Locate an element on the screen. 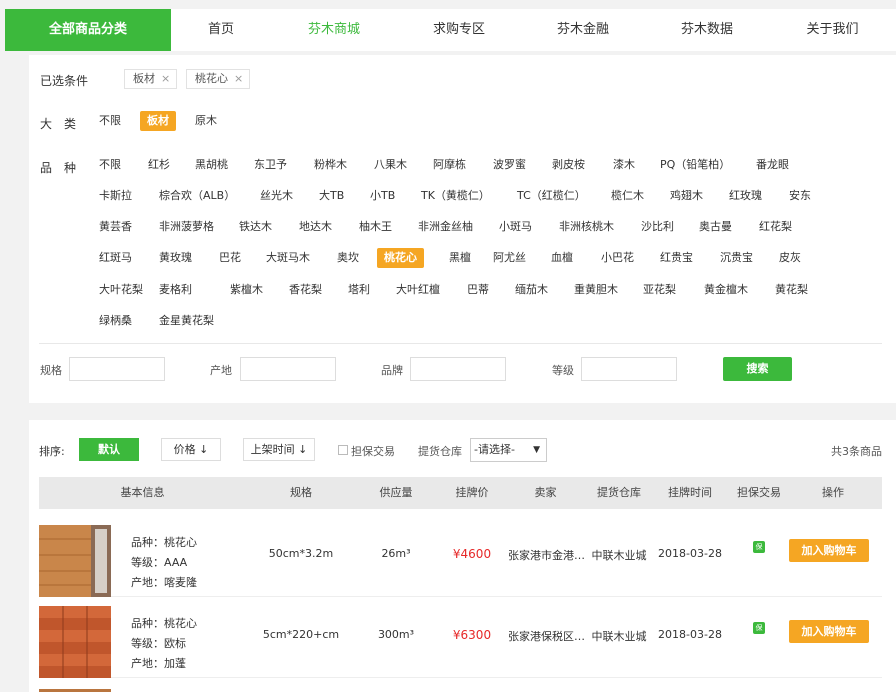 The width and height of the screenshot is (896, 692). species-option: 小TB is located at coordinates (382, 196).